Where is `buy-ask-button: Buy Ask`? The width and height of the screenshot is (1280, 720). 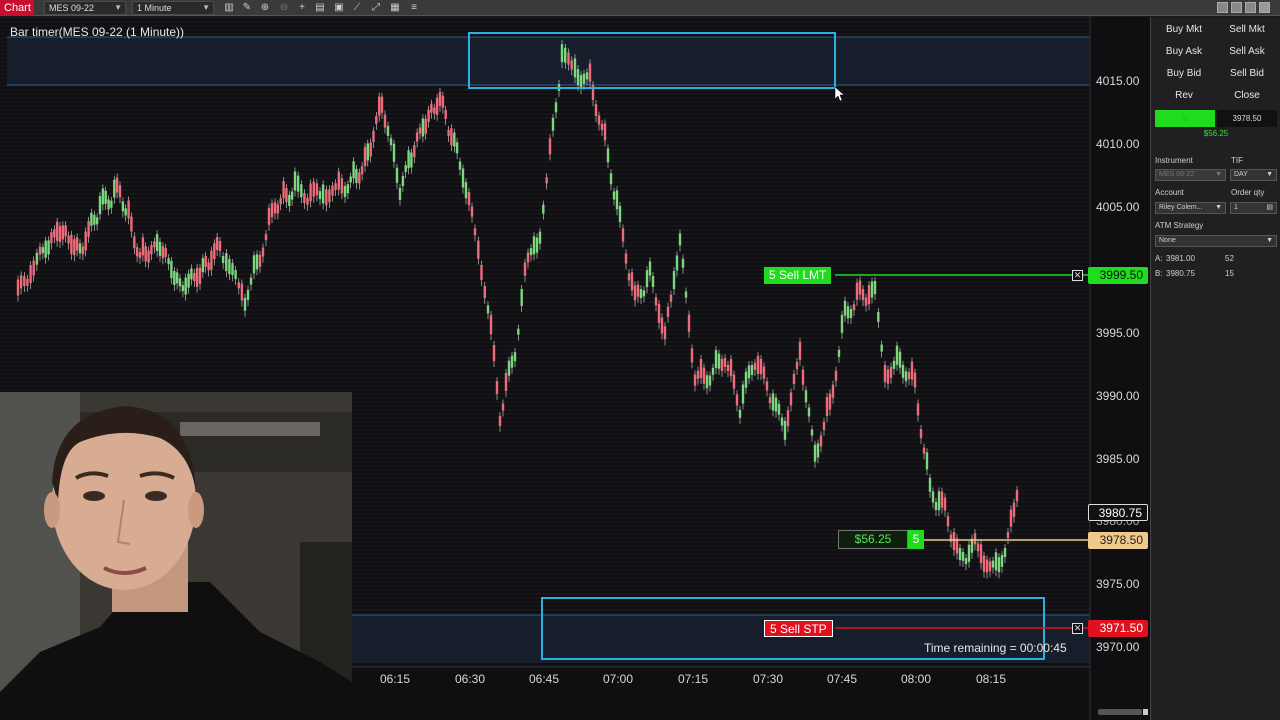 buy-ask-button: Buy Ask is located at coordinates (1184, 52).